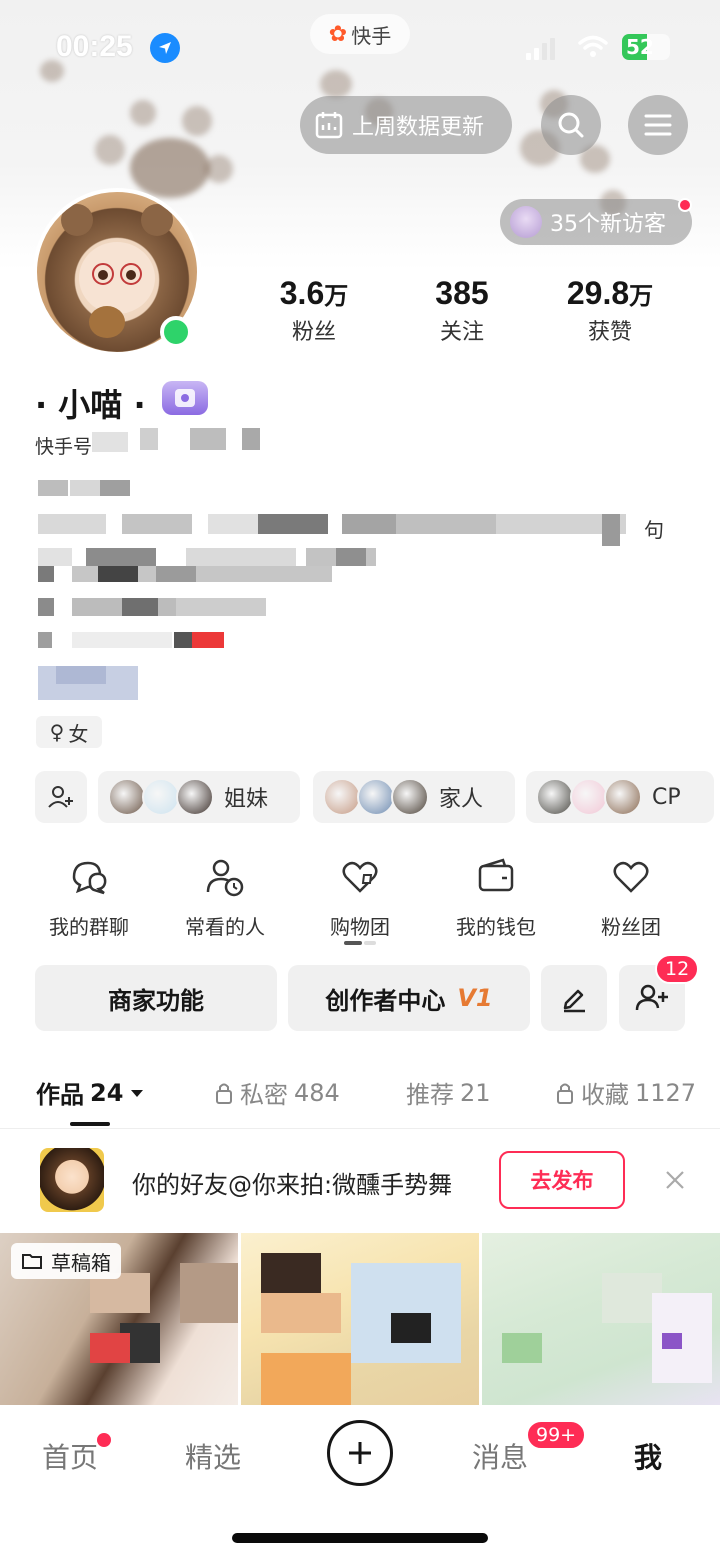 The image size is (720, 1558). I want to click on tab-count: 24, so click(107, 1092).